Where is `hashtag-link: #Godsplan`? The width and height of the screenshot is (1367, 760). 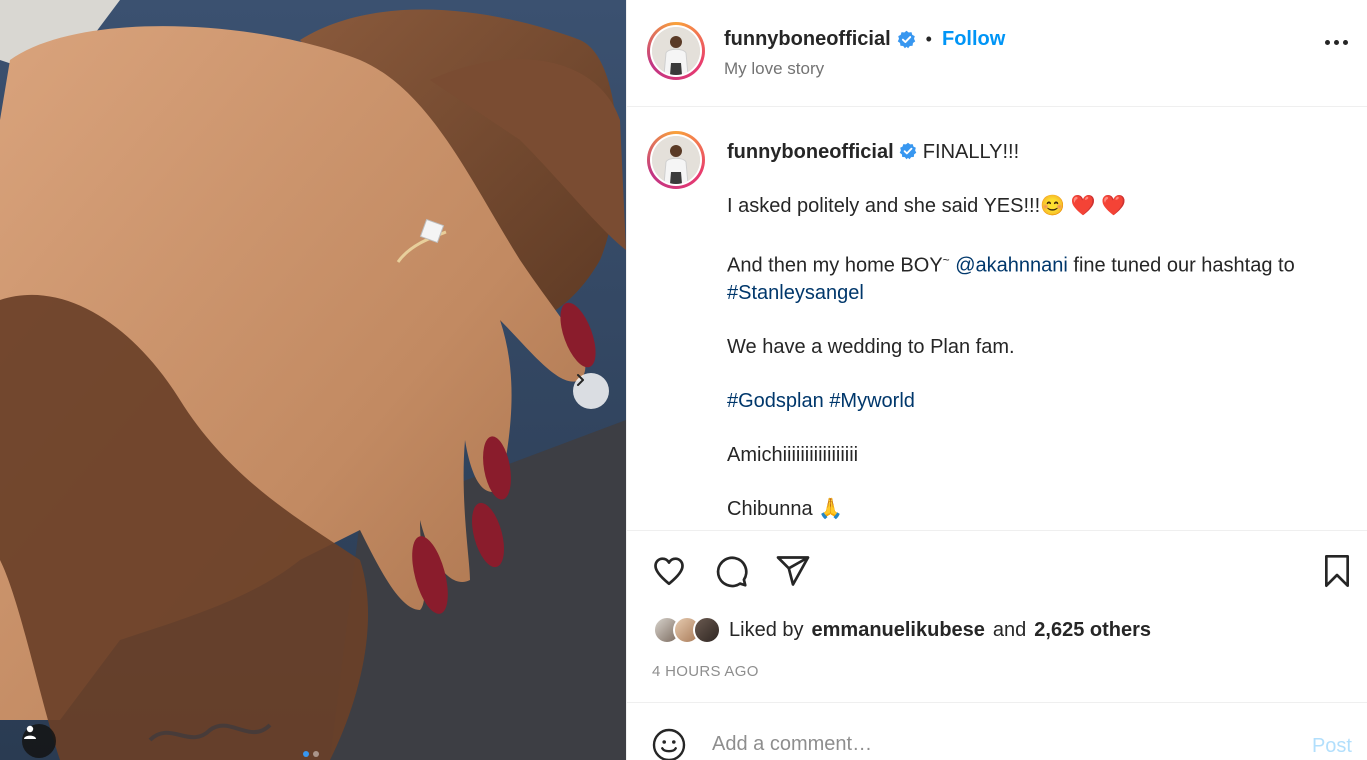
hashtag-link: #Godsplan is located at coordinates (775, 401).